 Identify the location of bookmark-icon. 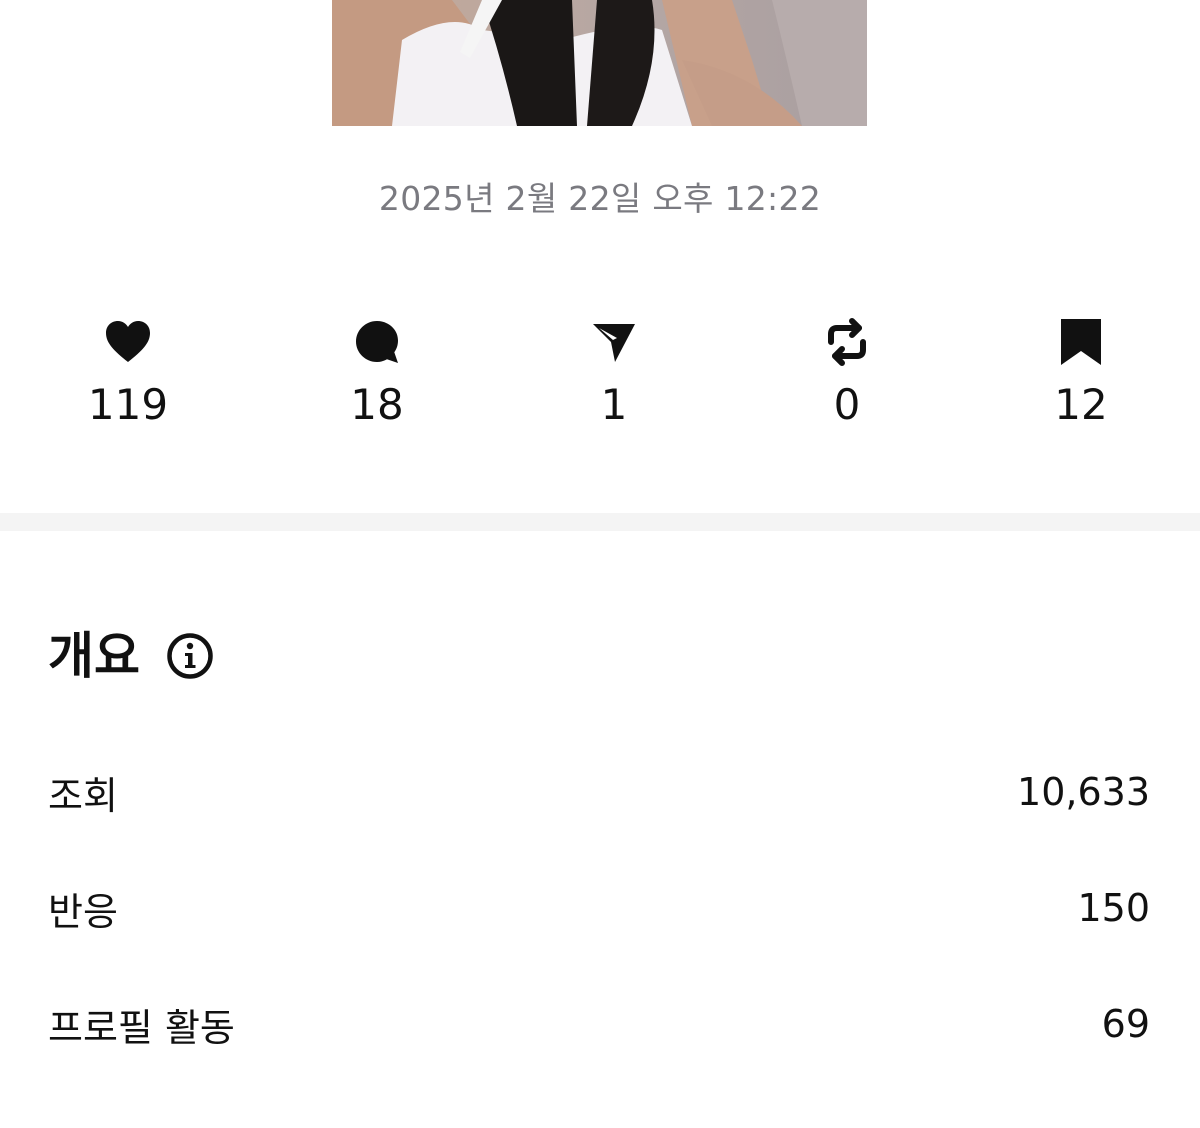
(1081, 342).